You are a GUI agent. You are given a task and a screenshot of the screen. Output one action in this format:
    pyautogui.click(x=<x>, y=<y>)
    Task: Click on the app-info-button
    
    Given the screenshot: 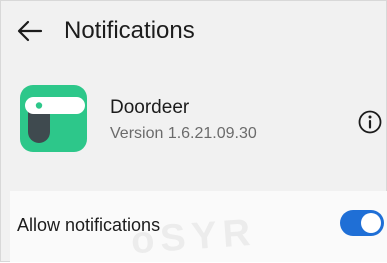 What is the action you would take?
    pyautogui.click(x=370, y=122)
    